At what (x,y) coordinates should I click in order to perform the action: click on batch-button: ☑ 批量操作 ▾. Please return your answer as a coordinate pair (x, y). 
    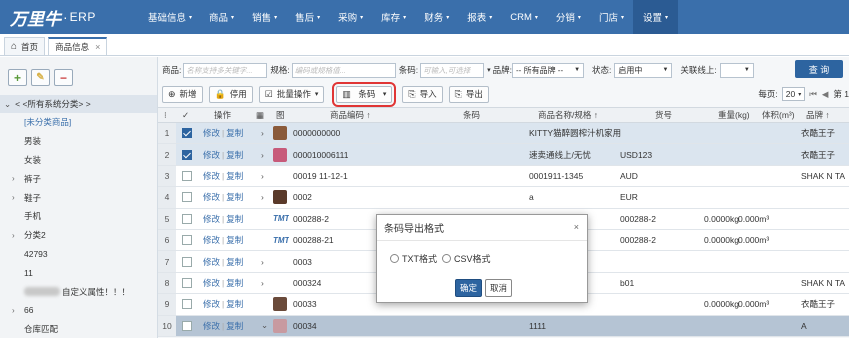
    Looking at the image, I should click on (291, 94).